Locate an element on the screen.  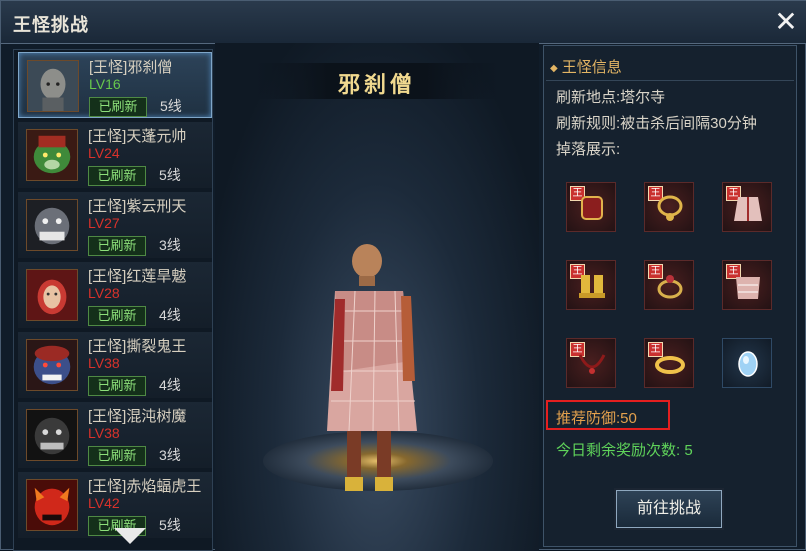
boss-level: LV24 is located at coordinates (104, 153).